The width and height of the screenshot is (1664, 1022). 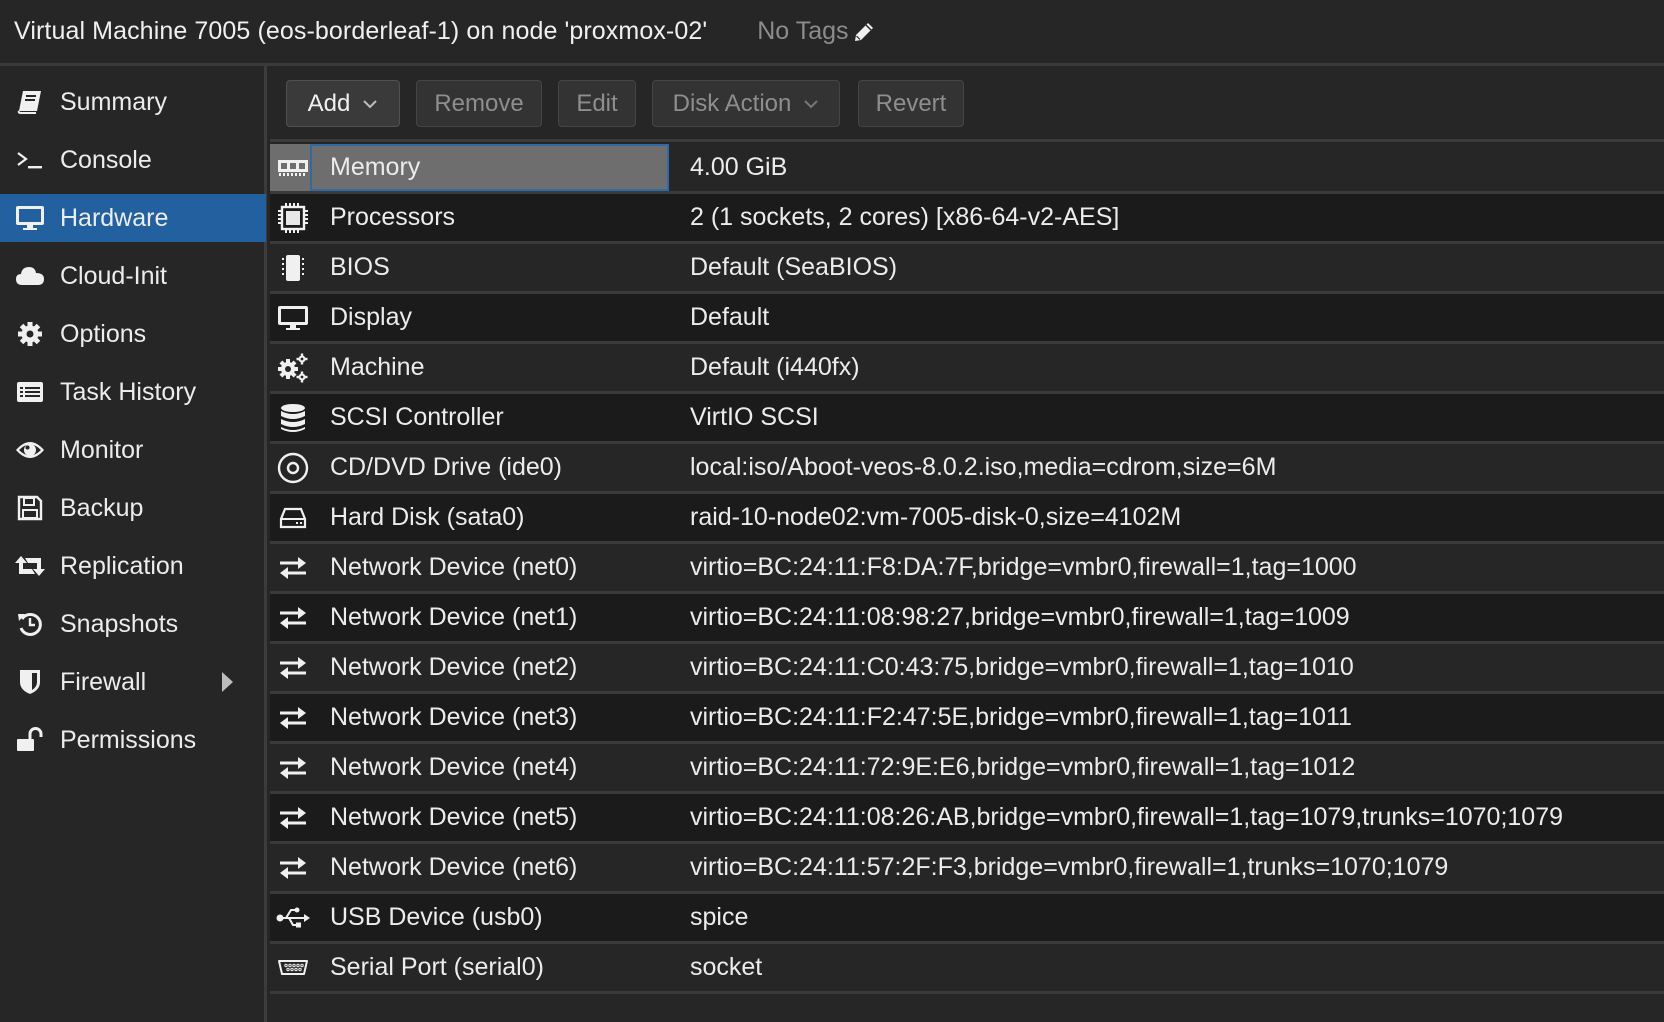 I want to click on hardware-name: Processors, so click(x=393, y=217).